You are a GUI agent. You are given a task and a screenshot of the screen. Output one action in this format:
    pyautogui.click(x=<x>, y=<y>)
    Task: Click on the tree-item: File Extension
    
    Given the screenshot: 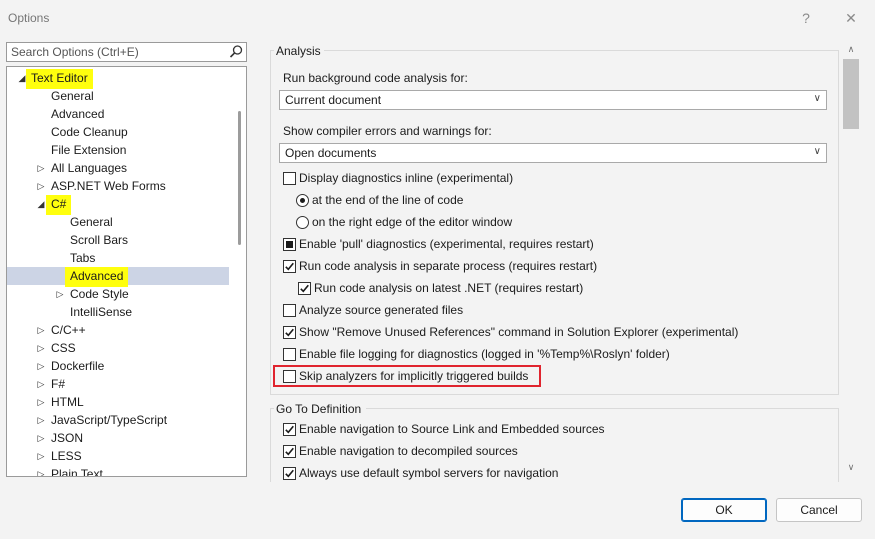 What is the action you would take?
    pyautogui.click(x=118, y=150)
    